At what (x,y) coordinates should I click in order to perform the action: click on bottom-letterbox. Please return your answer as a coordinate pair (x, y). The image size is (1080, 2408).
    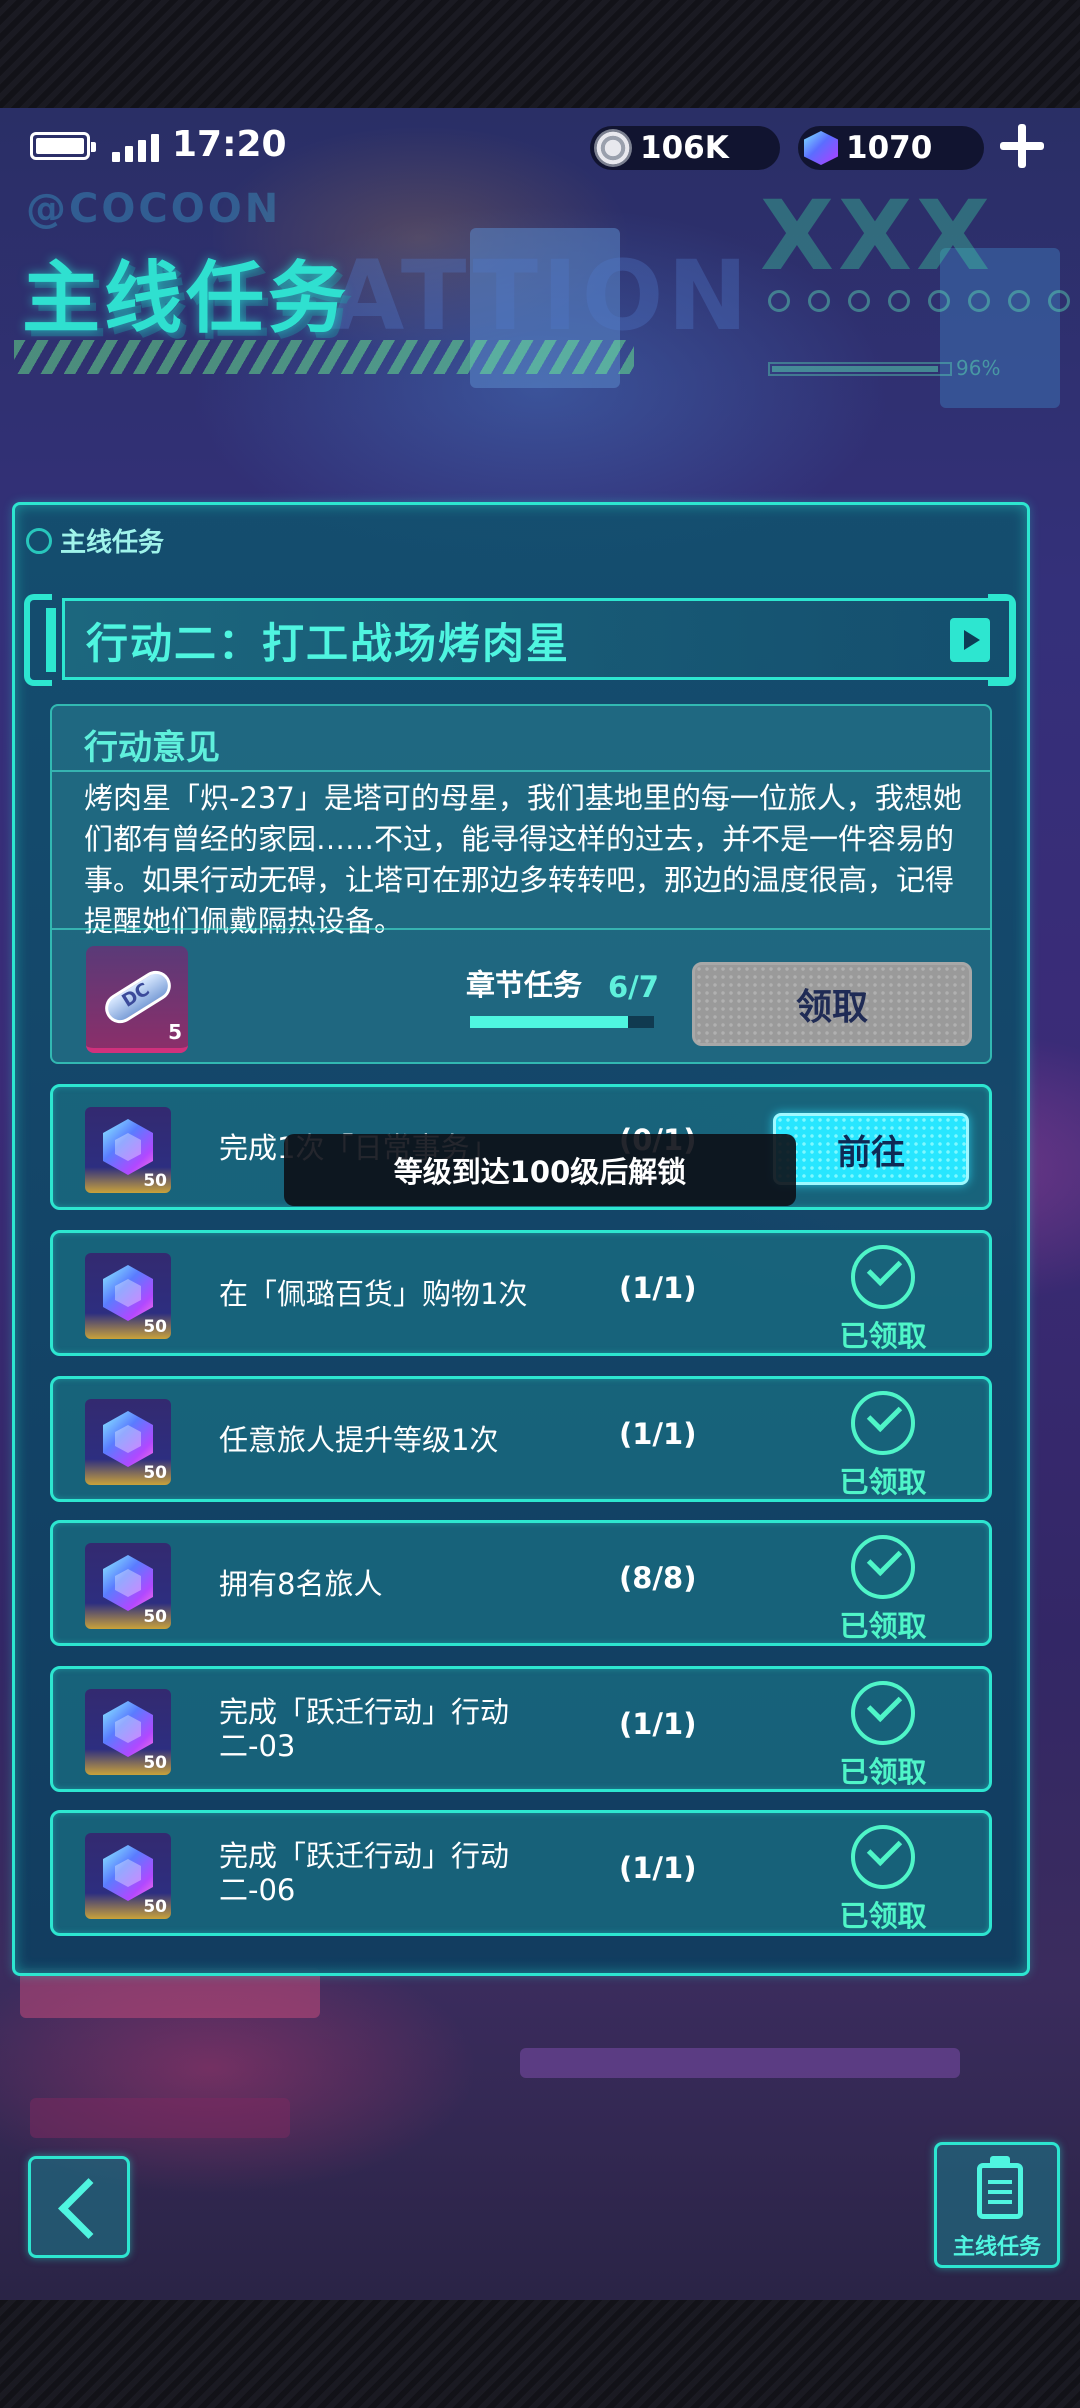
    Looking at the image, I should click on (540, 2354).